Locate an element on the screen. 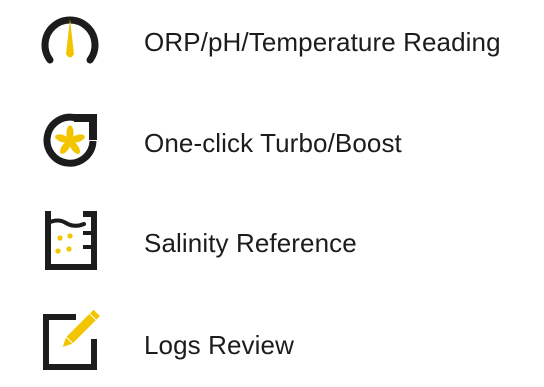  edit-log-icon is located at coordinates (70, 341).